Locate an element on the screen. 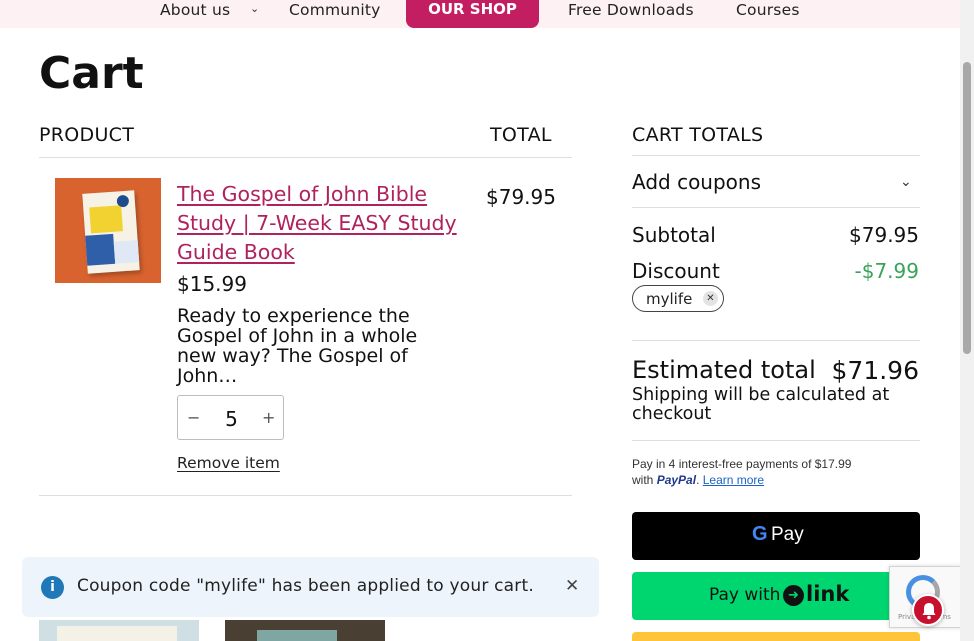  paypal-learn-more-link: Learn more is located at coordinates (733, 480).